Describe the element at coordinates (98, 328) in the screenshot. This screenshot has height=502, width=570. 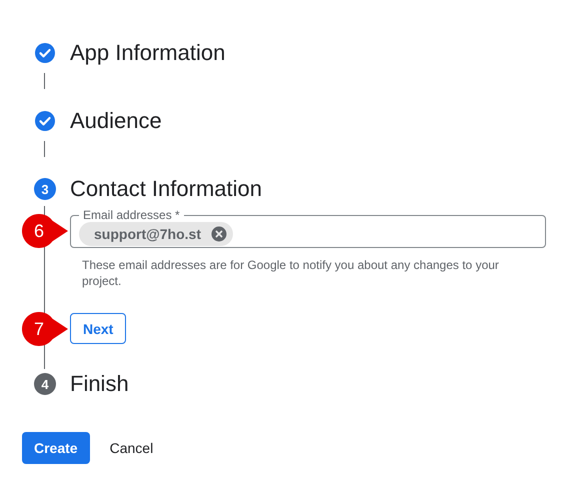
I see `next-button: Next` at that location.